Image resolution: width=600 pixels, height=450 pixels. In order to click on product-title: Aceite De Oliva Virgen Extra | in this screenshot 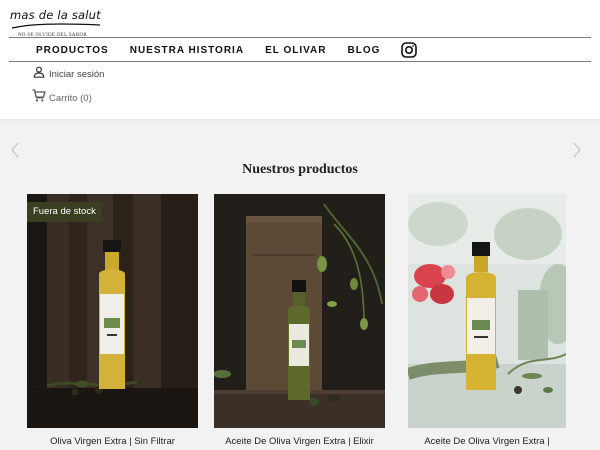, I will do `click(487, 441)`.